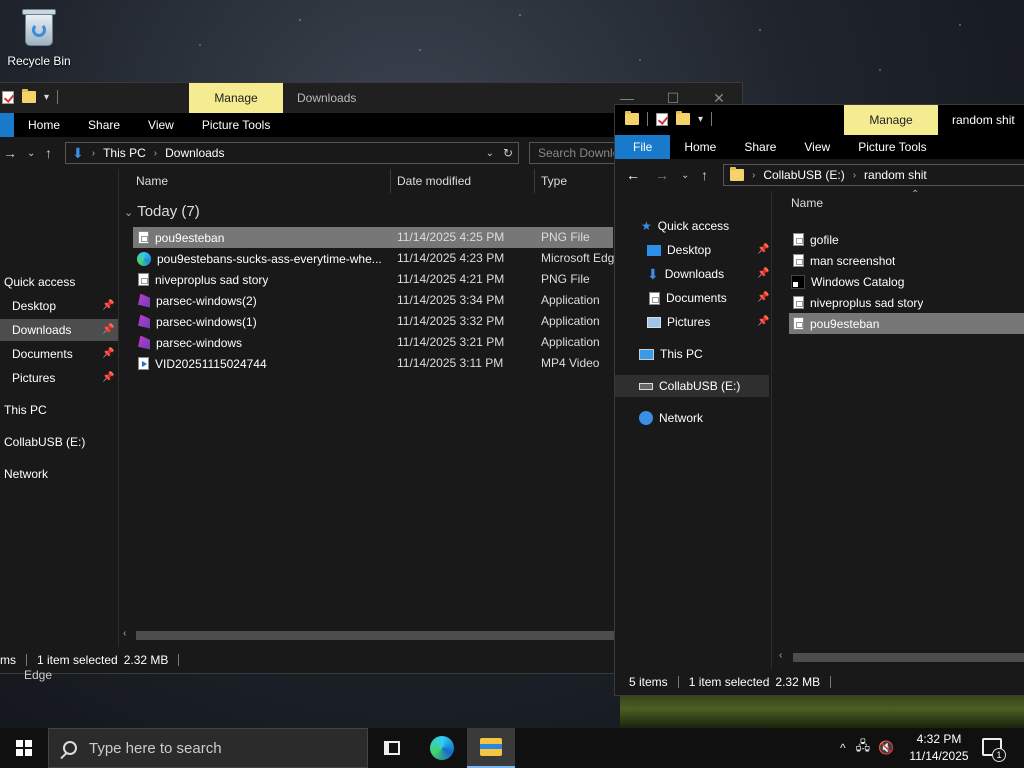 The width and height of the screenshot is (1024, 768). Describe the element at coordinates (194, 153) in the screenshot. I see `breadcrumb-downloads: Downloads` at that location.